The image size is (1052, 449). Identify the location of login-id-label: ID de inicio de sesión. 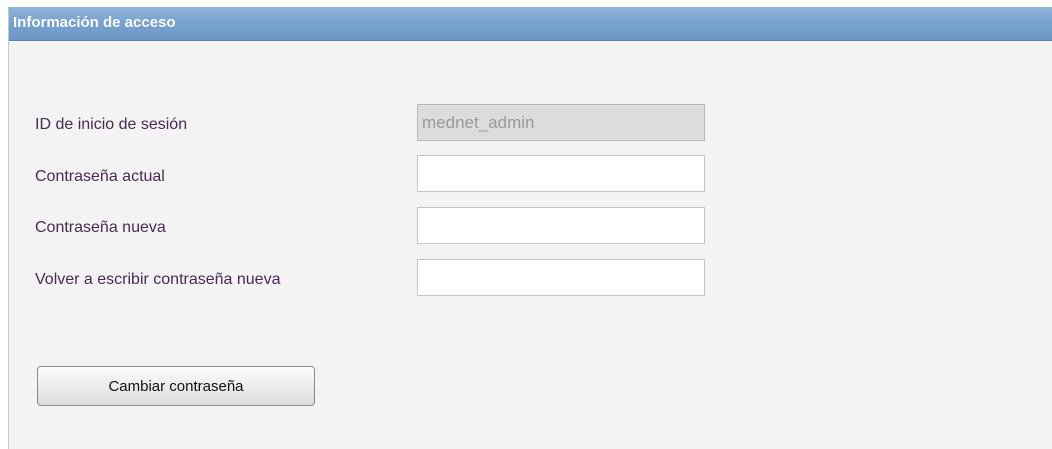
(111, 124).